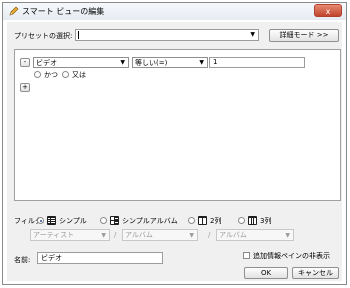 The width and height of the screenshot is (350, 288). Describe the element at coordinates (100, 258) in the screenshot. I see `name-input: ビデオ` at that location.